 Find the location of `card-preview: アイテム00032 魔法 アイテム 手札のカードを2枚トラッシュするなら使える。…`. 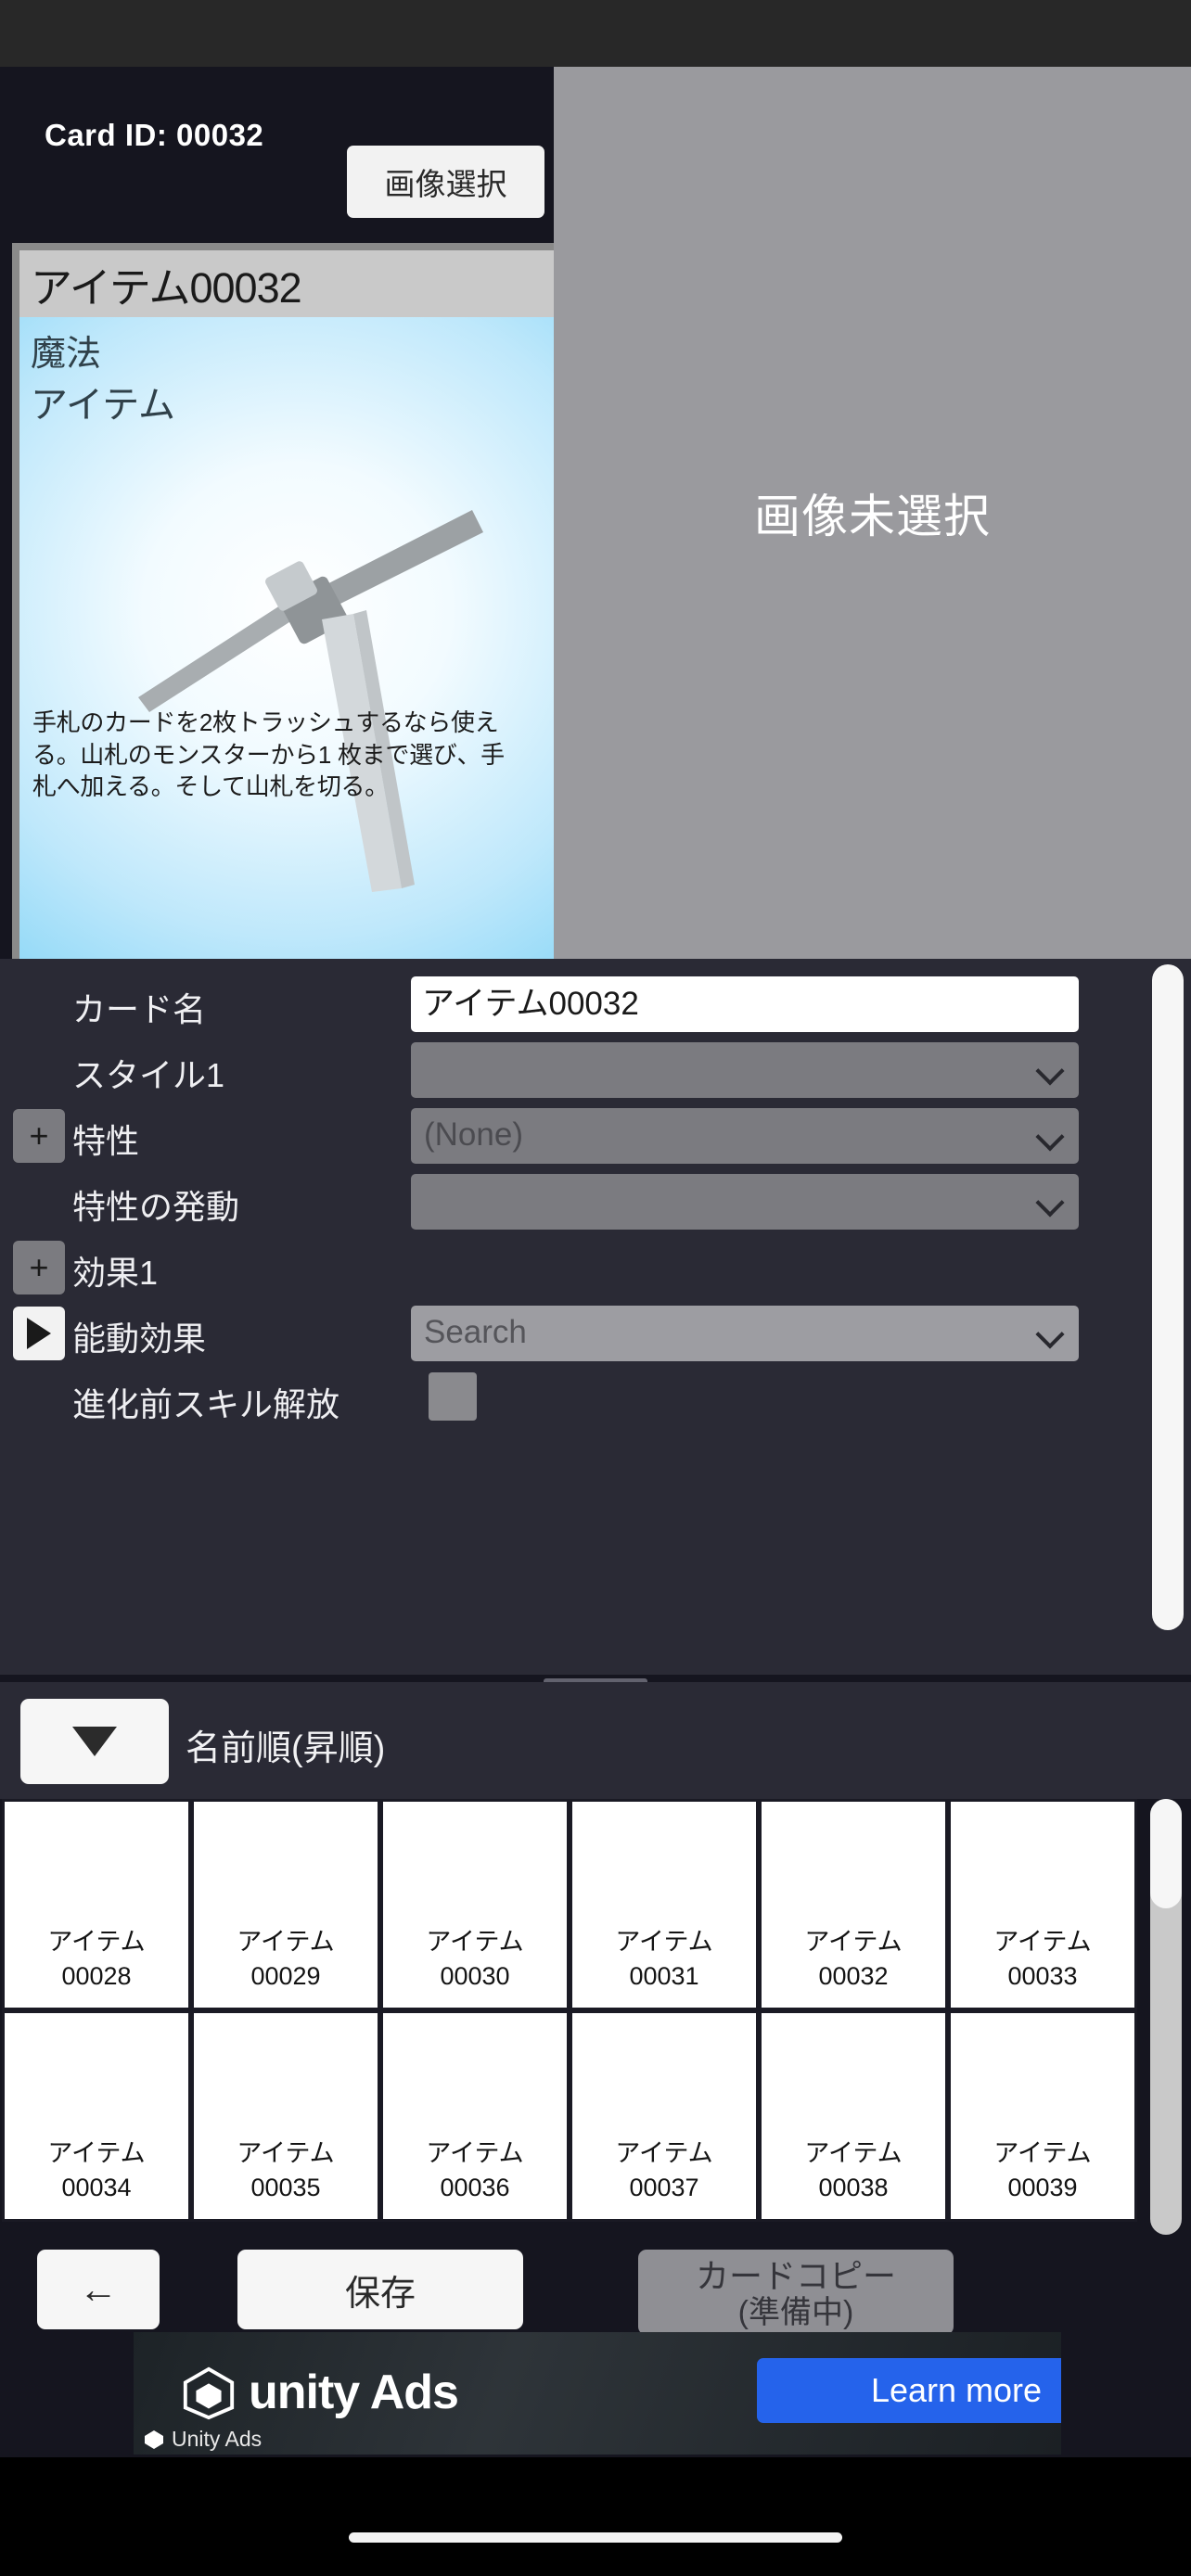

card-preview: アイテム00032 魔法 アイテム 手札のカードを2枚トラッシュするなら使える。… is located at coordinates (286, 635).